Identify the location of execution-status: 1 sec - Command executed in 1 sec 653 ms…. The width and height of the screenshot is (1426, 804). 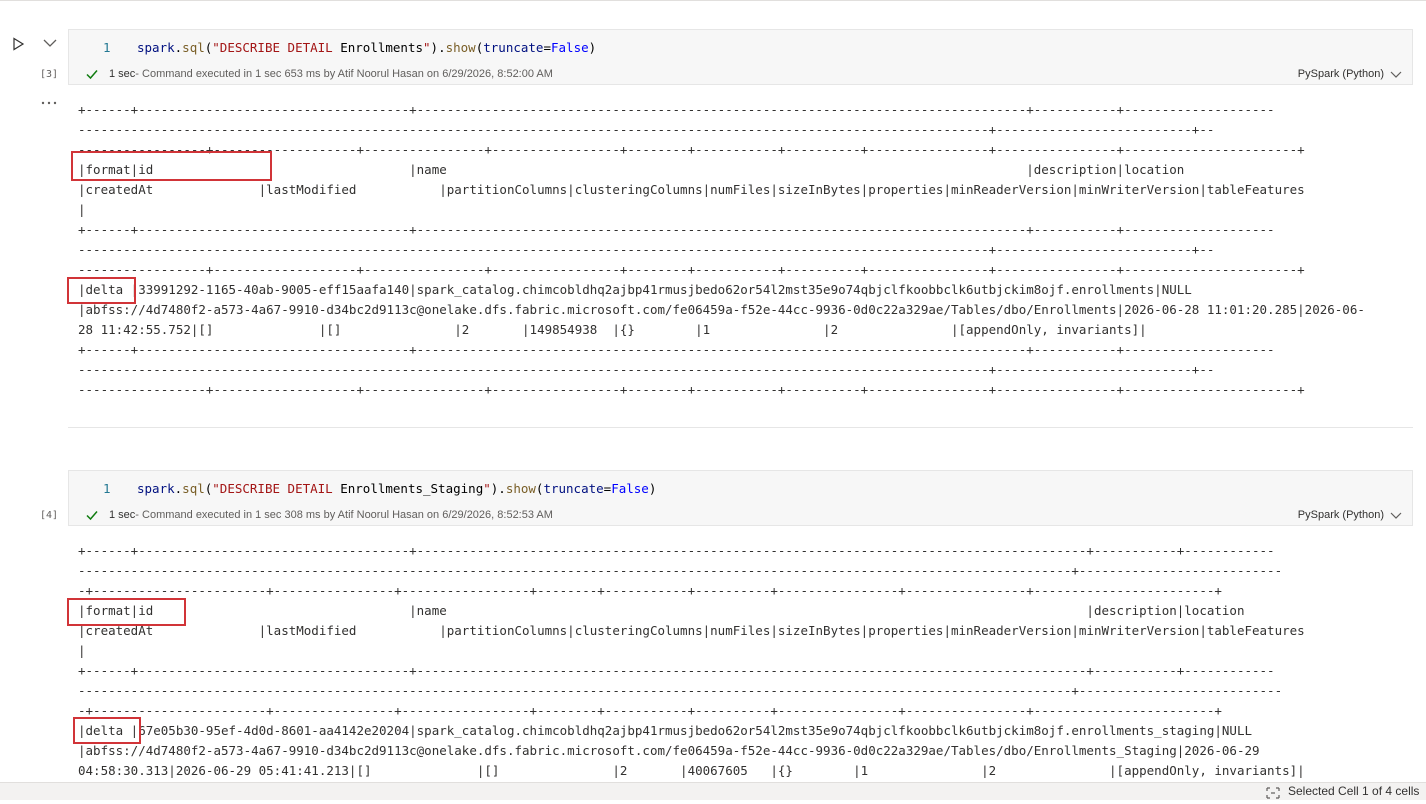
(319, 74).